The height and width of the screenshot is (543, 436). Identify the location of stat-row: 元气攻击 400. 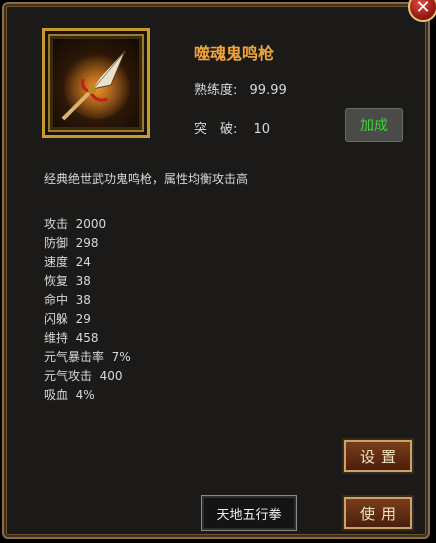
(83, 376).